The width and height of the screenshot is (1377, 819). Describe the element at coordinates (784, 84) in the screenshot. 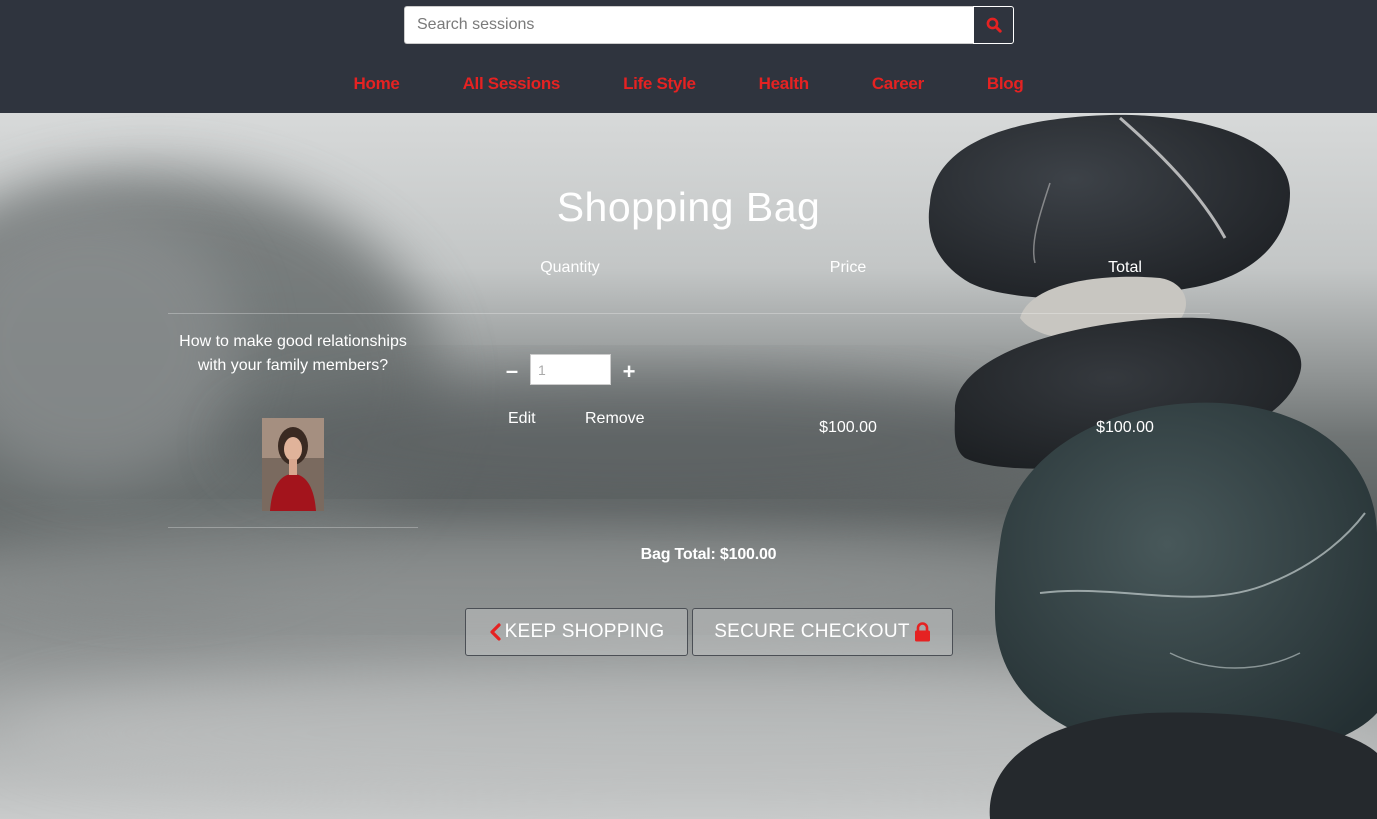

I see `nav-health: Health` at that location.